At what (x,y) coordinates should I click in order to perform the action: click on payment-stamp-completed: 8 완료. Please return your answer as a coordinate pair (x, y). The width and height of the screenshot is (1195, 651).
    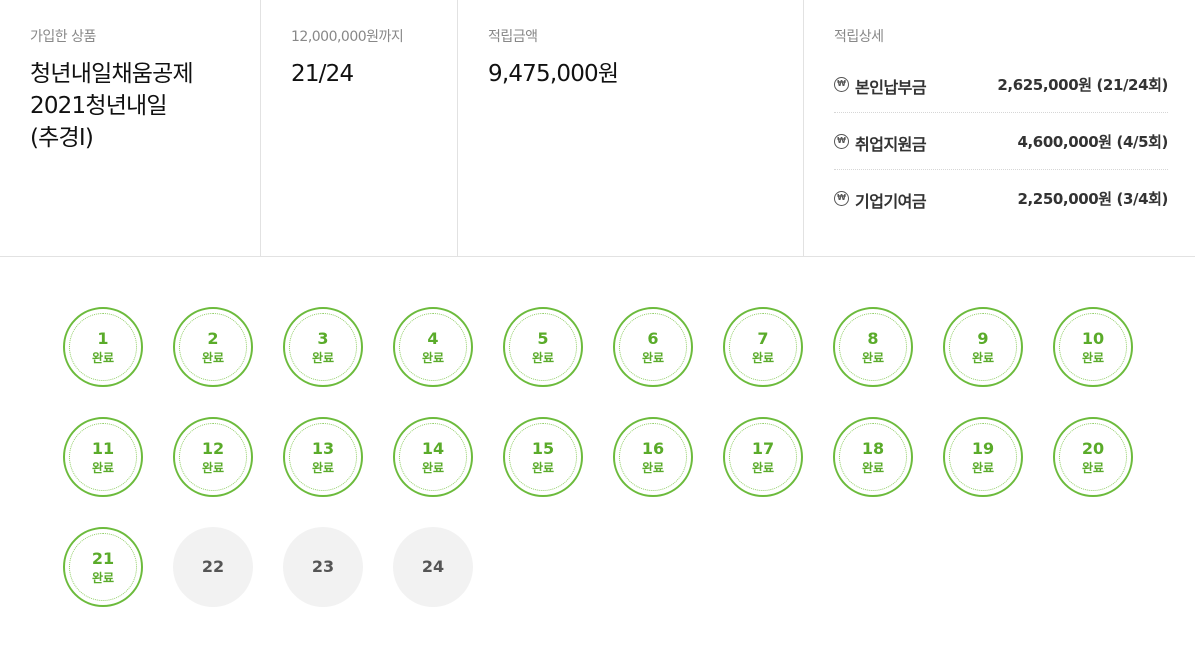
    Looking at the image, I should click on (873, 347).